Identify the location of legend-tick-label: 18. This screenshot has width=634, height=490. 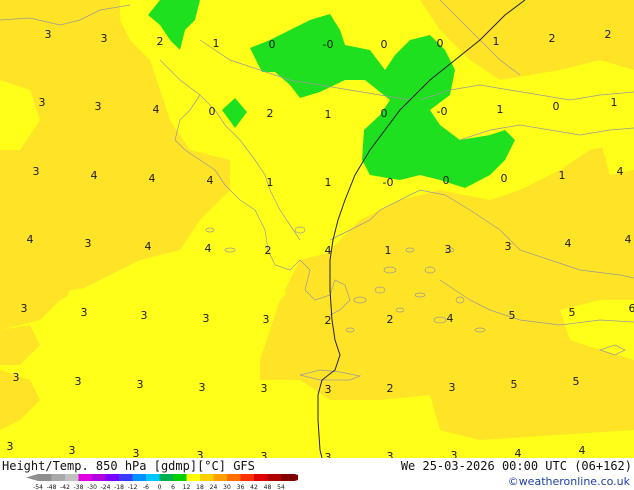
(200, 487).